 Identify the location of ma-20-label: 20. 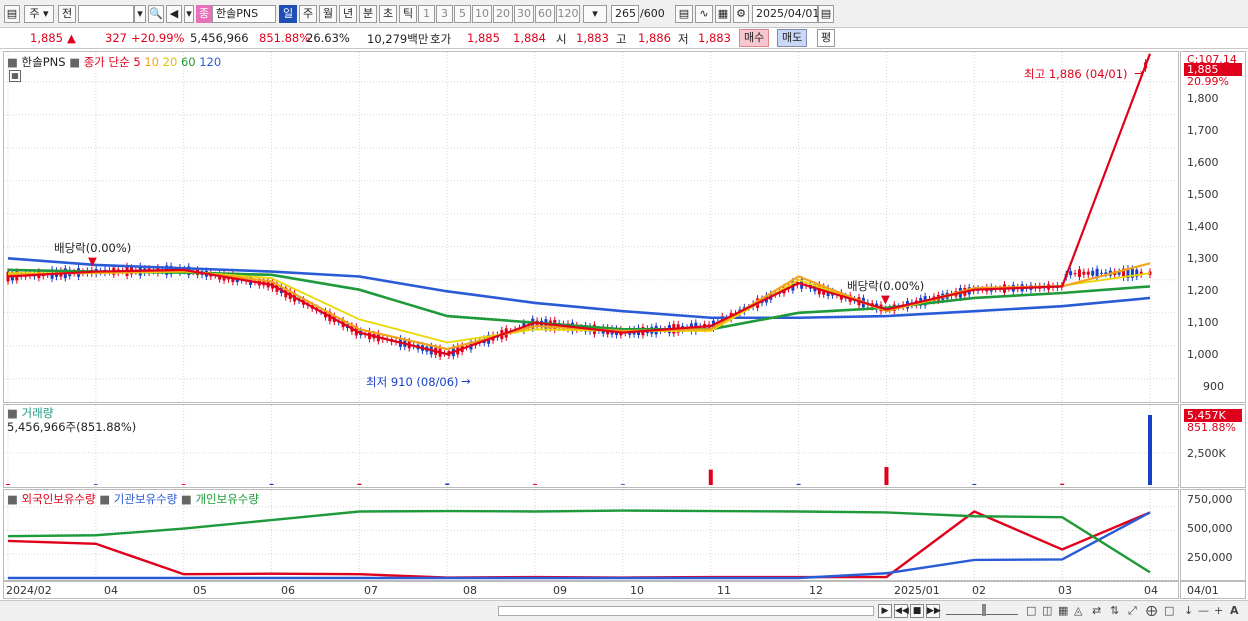
(170, 62).